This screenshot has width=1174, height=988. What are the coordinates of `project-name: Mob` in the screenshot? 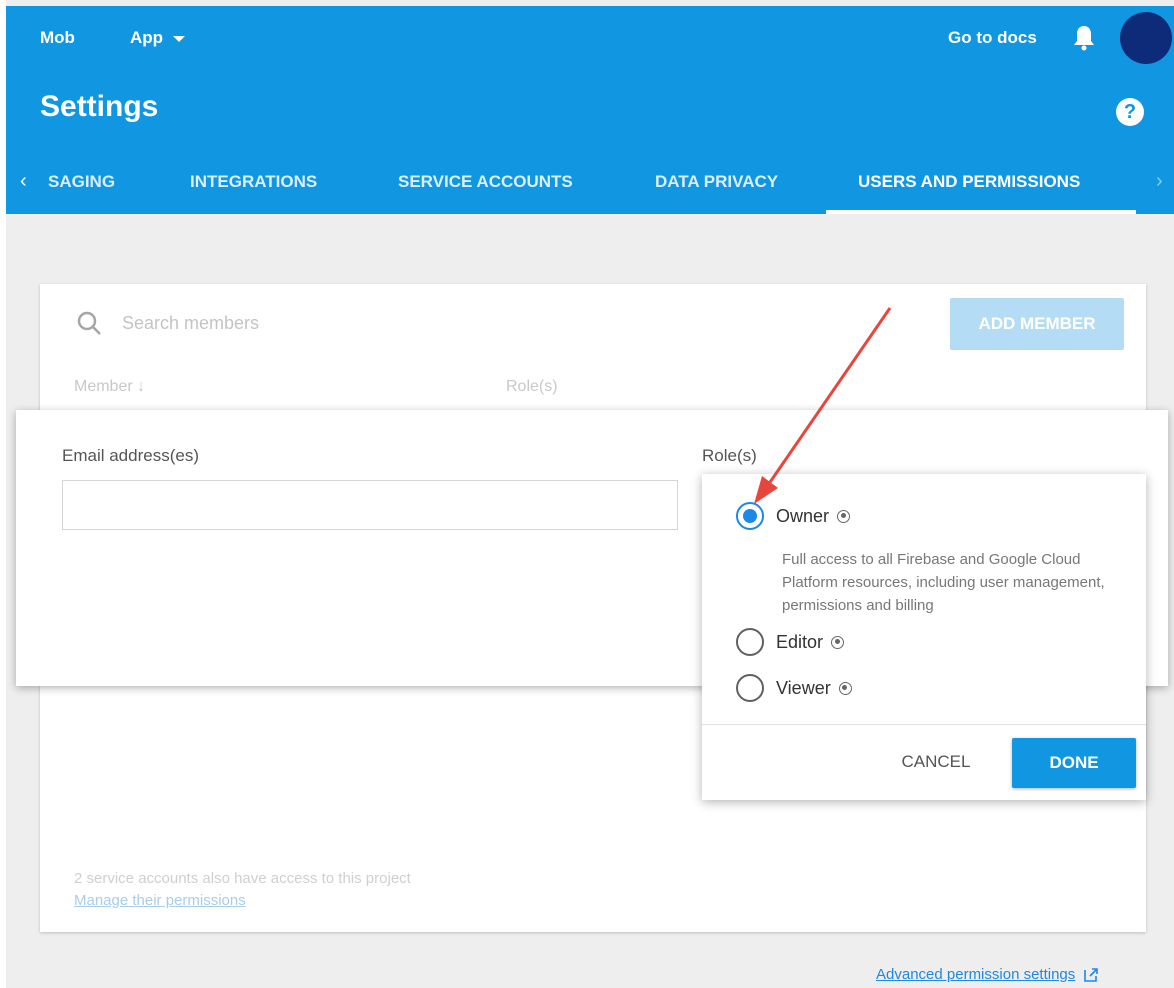 It's located at (57, 38).